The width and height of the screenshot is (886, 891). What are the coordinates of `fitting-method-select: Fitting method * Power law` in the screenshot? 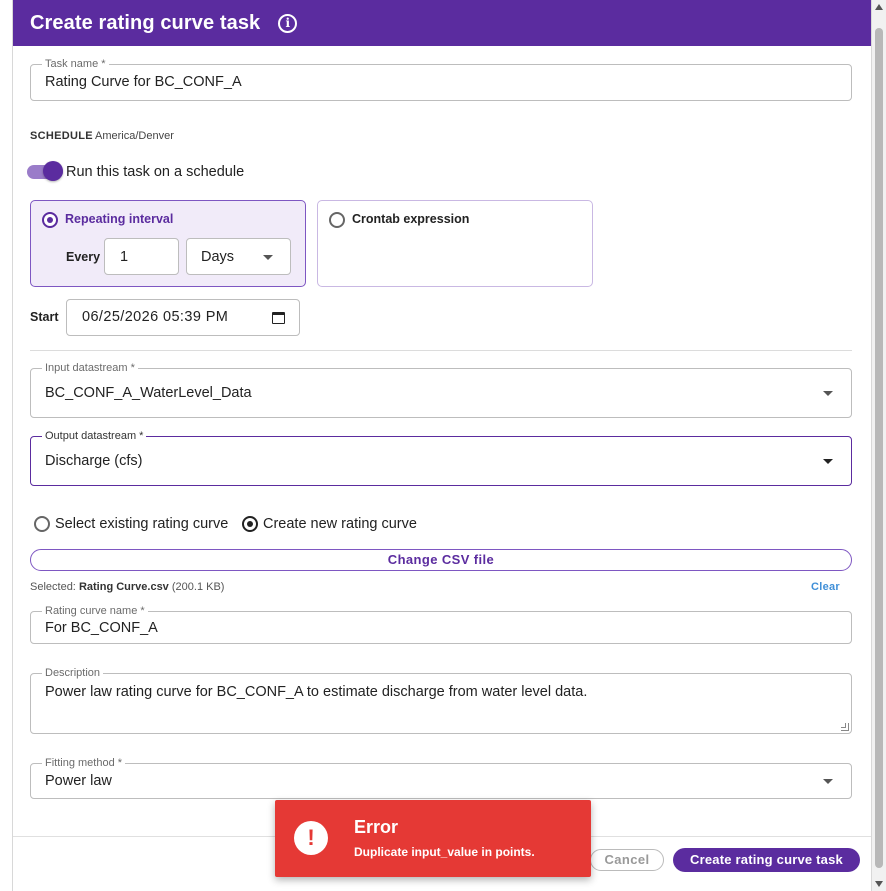 It's located at (441, 777).